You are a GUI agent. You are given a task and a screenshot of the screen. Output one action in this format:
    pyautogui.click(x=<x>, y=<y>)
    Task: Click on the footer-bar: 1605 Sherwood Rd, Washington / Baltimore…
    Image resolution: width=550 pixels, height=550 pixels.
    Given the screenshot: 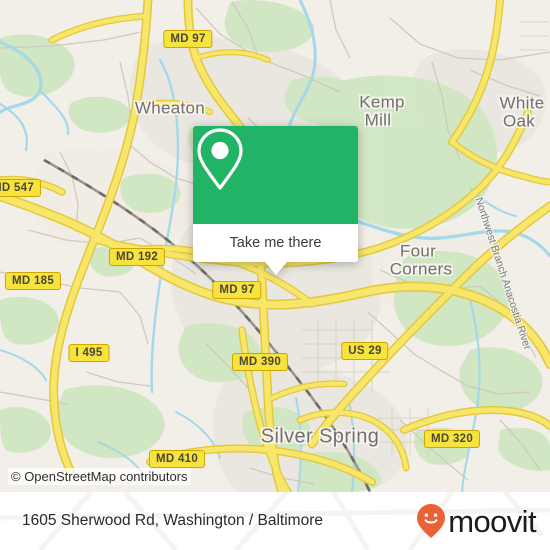 What is the action you would take?
    pyautogui.click(x=275, y=521)
    